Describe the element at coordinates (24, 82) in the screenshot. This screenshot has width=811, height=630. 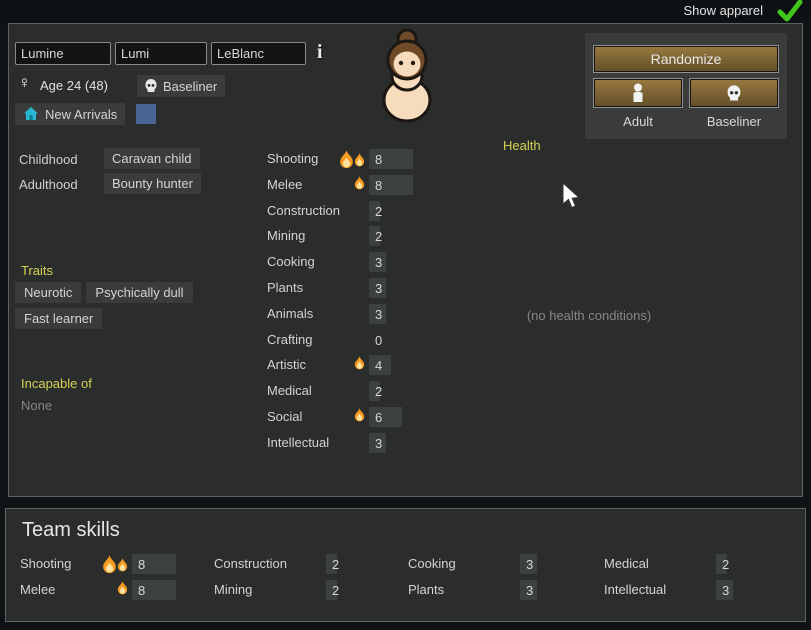
I see `gender-icon: ♀` at that location.